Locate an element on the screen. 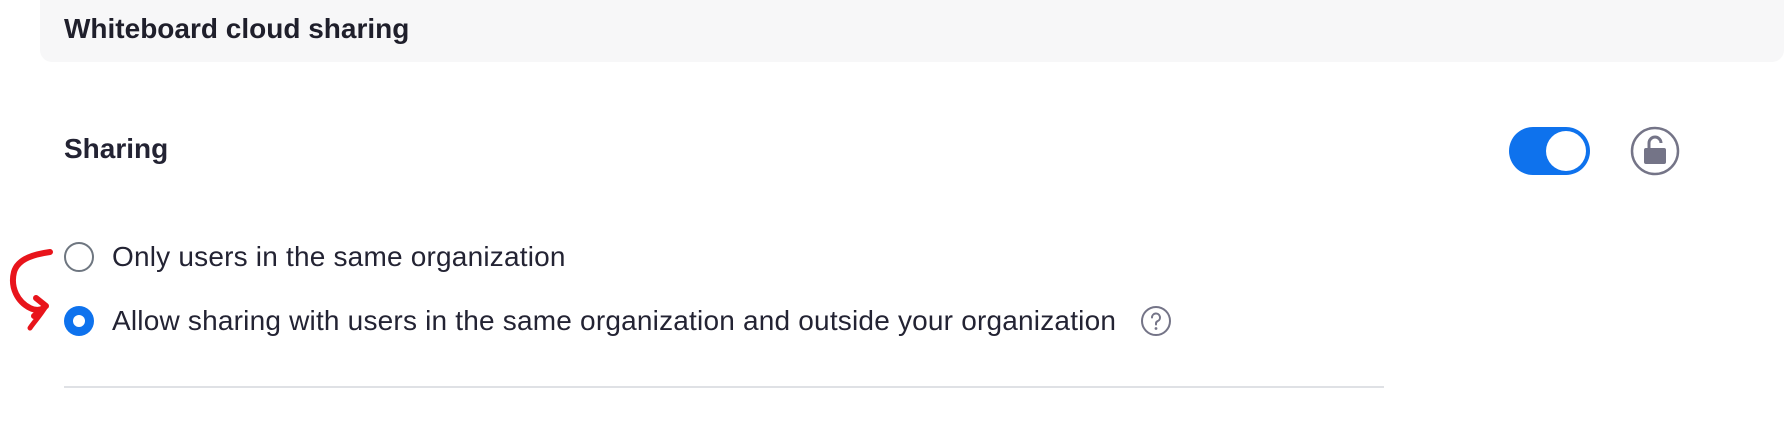  radio-same-org is located at coordinates (79, 257).